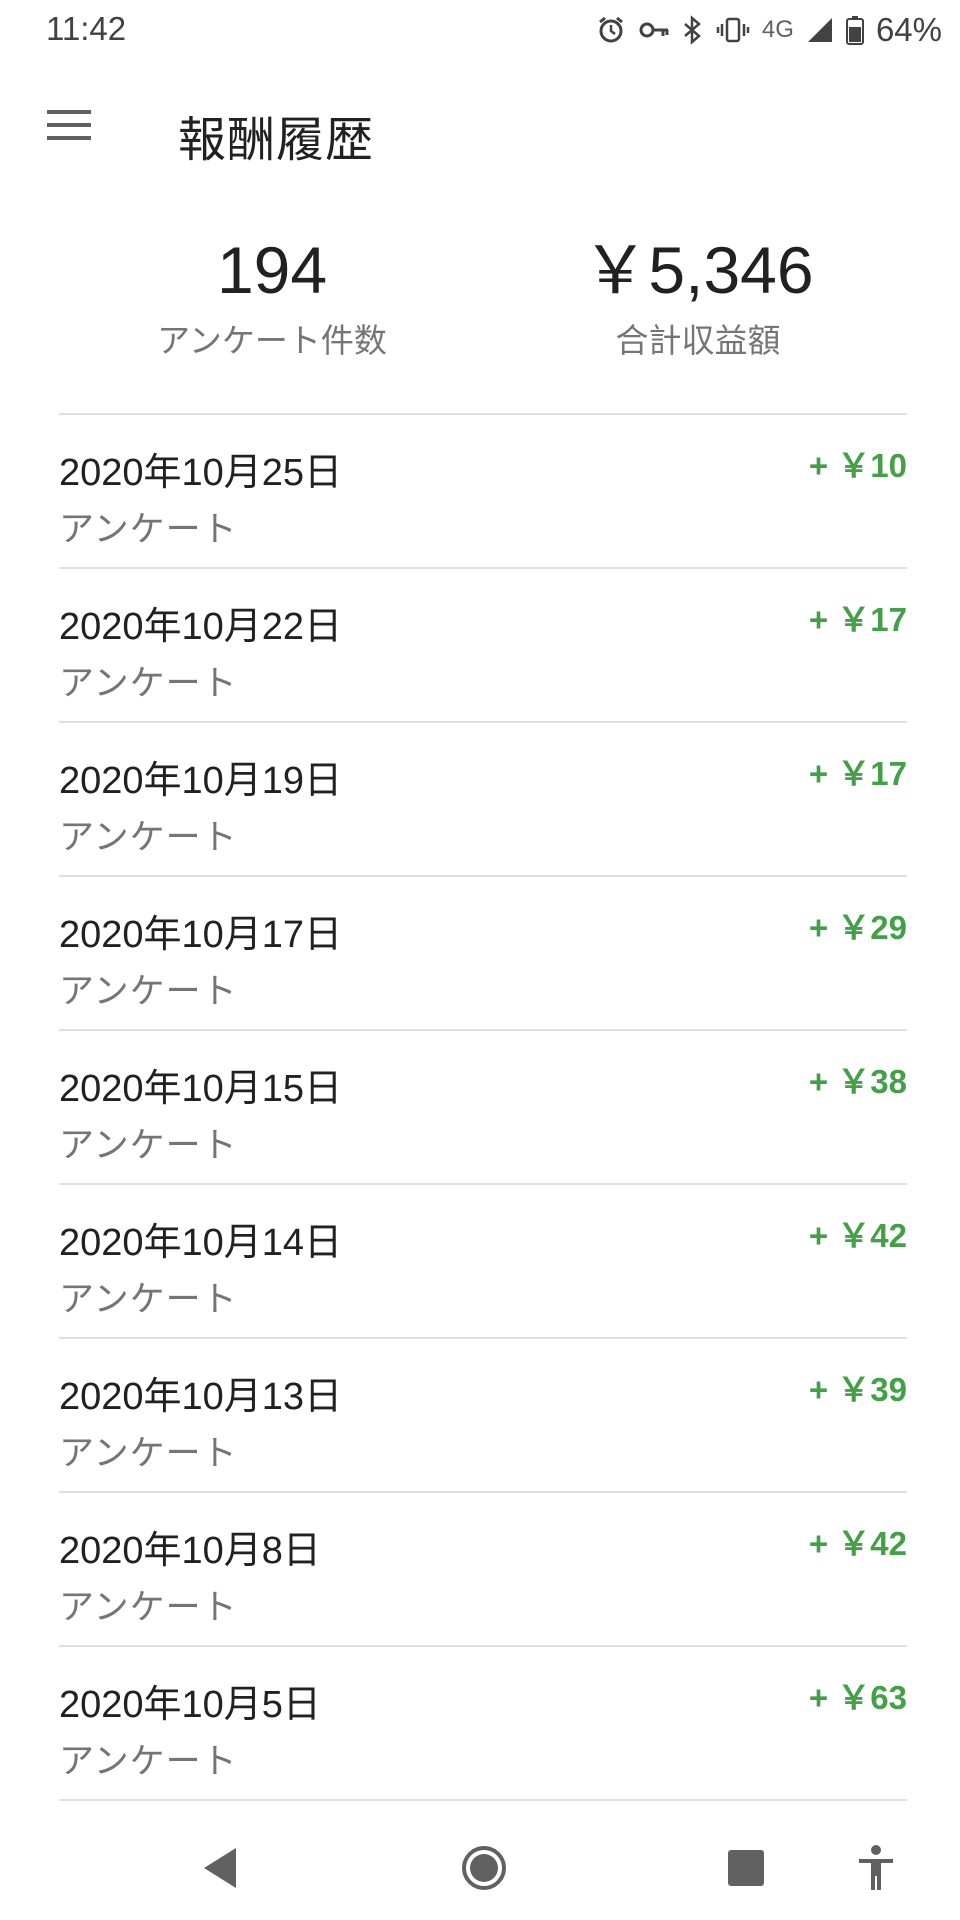 This screenshot has height=1920, width=960. Describe the element at coordinates (201, 473) in the screenshot. I see `item-date: 2020年10月25日` at that location.